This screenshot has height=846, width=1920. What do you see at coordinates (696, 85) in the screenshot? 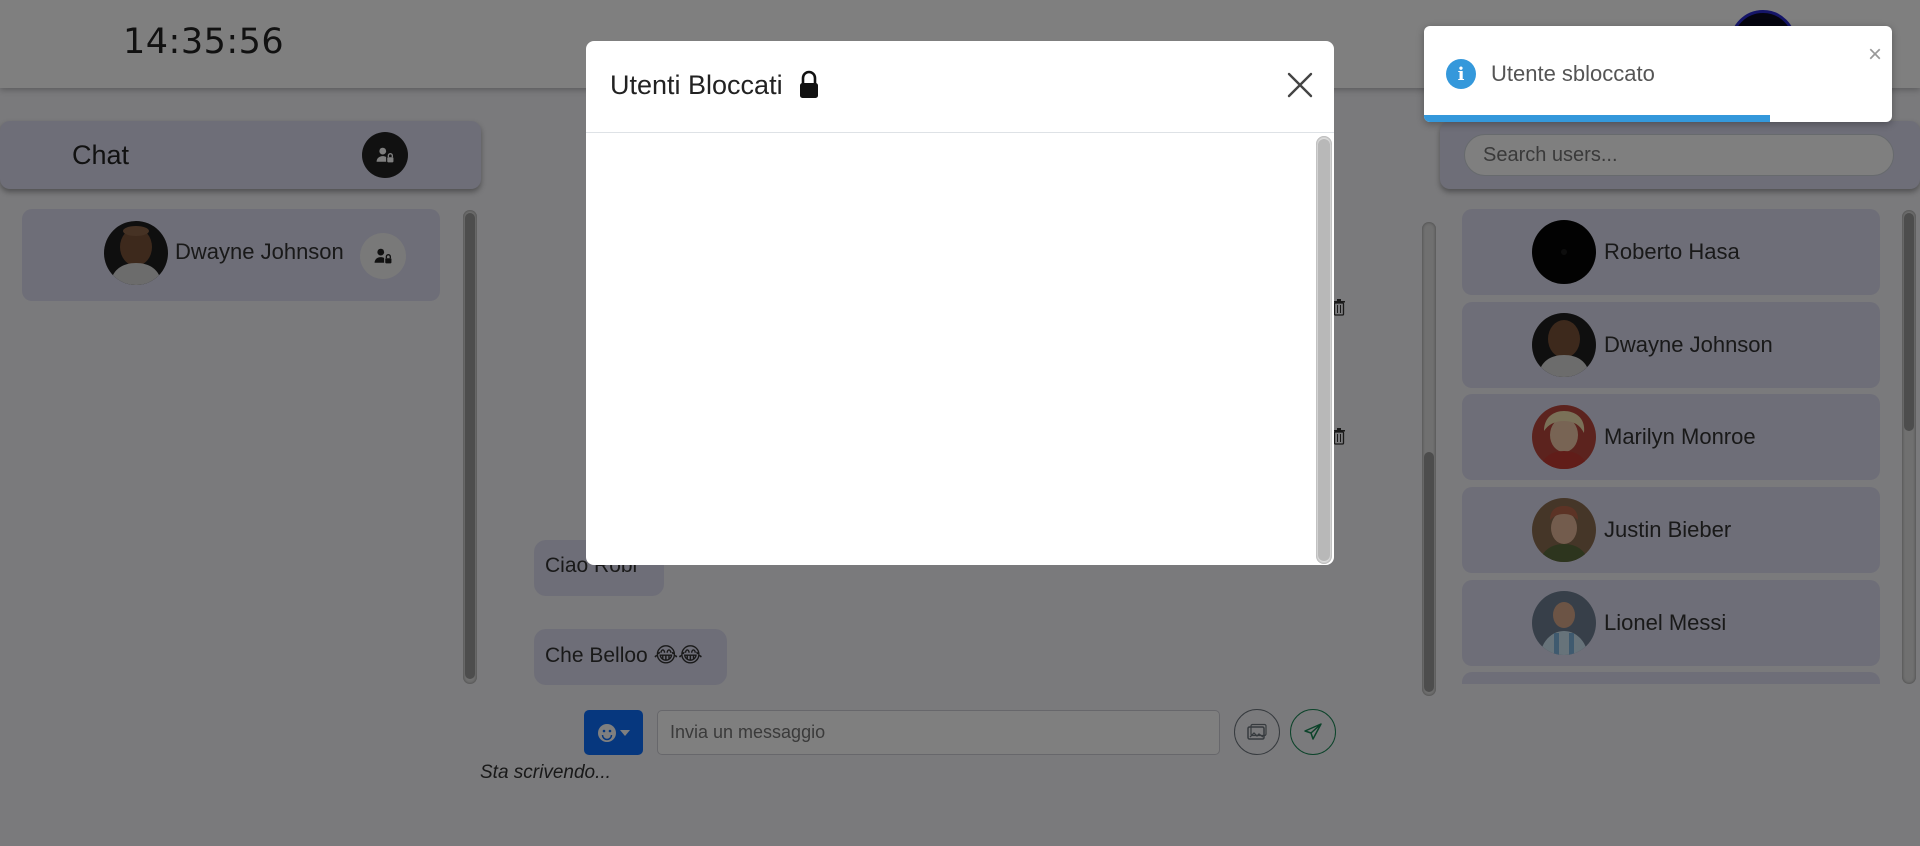
I see `modal-title: Utenti Bloccati` at bounding box center [696, 85].